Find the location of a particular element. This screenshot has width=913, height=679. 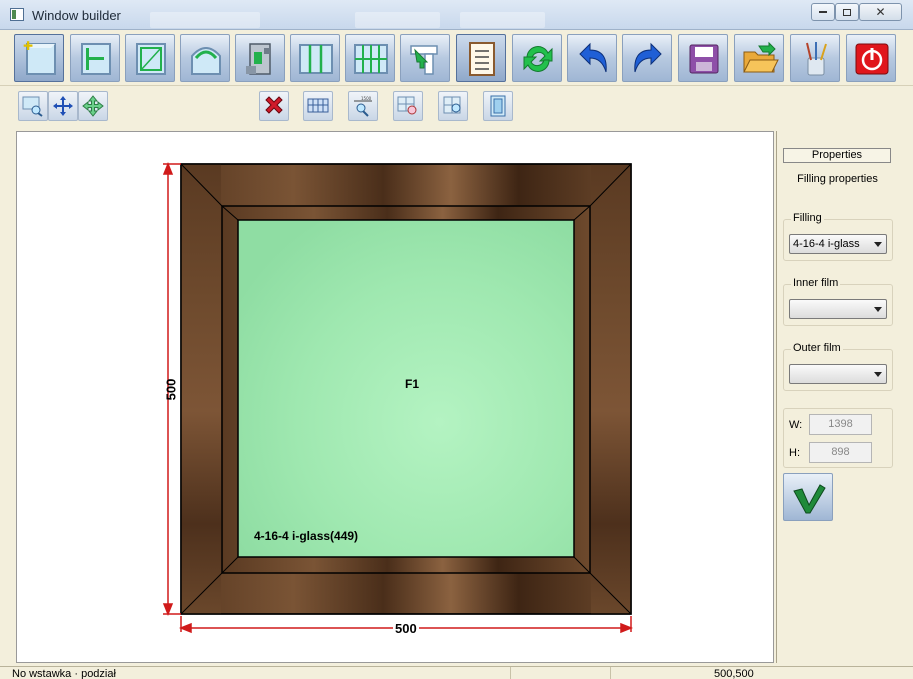

outer-film-label: Outer film is located at coordinates (817, 348).